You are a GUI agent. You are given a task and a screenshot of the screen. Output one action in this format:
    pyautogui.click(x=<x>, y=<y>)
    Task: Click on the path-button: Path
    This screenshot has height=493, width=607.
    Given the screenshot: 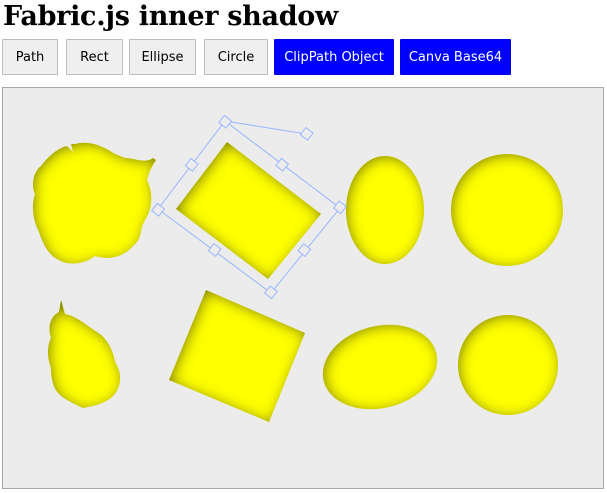 What is the action you would take?
    pyautogui.click(x=30, y=57)
    